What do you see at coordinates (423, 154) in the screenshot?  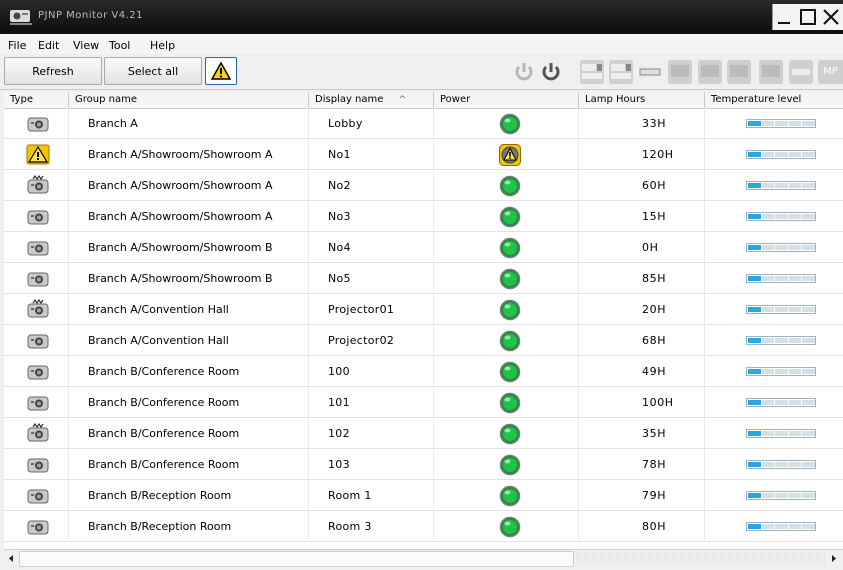 I see `table-row: Branch A/Showroom/Showroom A No1 120H` at bounding box center [423, 154].